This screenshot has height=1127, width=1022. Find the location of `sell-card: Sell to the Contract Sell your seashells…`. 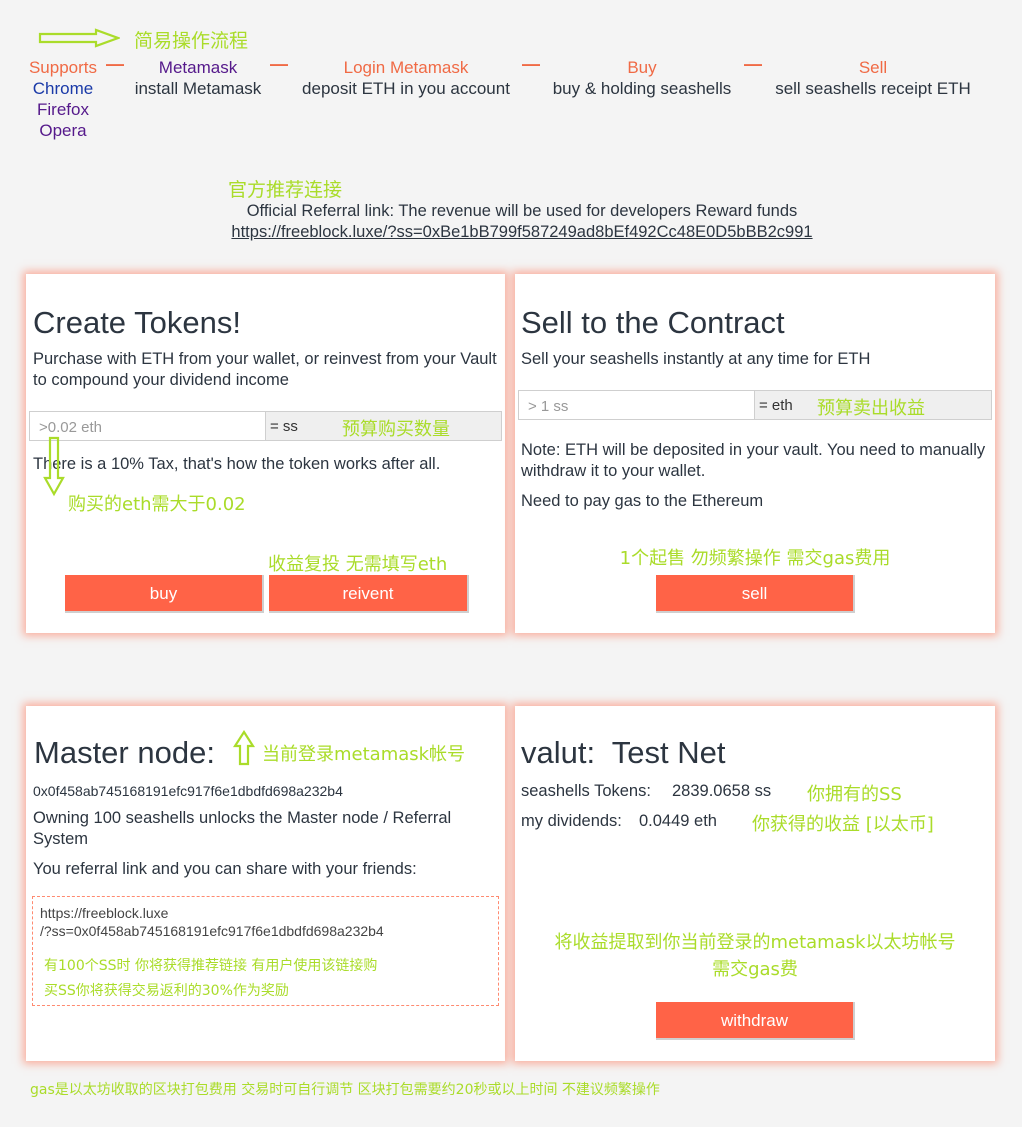

sell-card: Sell to the Contract Sell your seashells… is located at coordinates (755, 453).